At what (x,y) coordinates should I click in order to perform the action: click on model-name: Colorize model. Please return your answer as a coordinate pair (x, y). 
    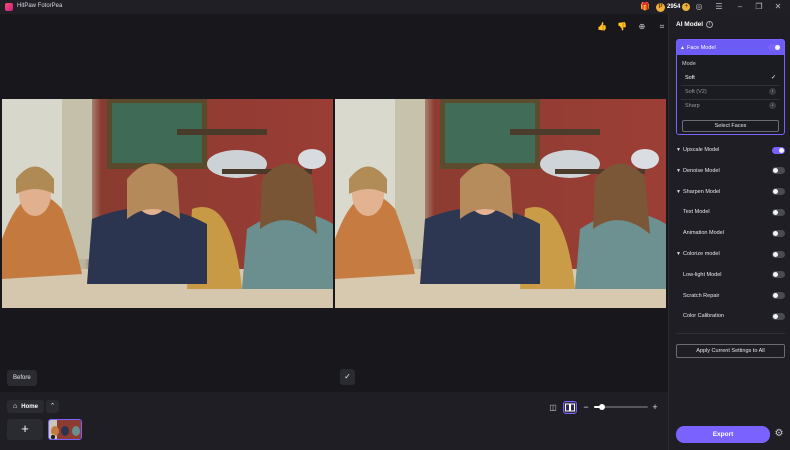
    Looking at the image, I should click on (701, 254).